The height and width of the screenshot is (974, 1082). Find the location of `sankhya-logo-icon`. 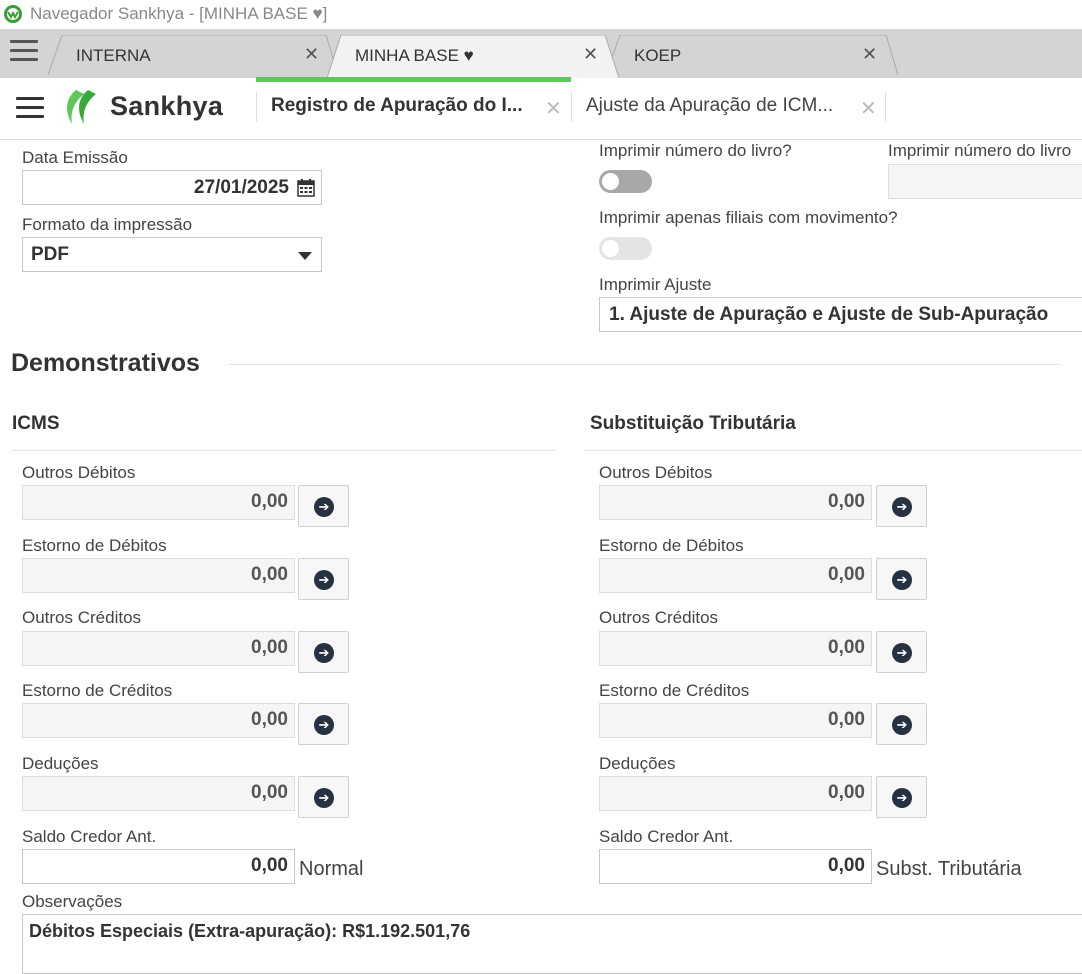

sankhya-logo-icon is located at coordinates (81, 107).